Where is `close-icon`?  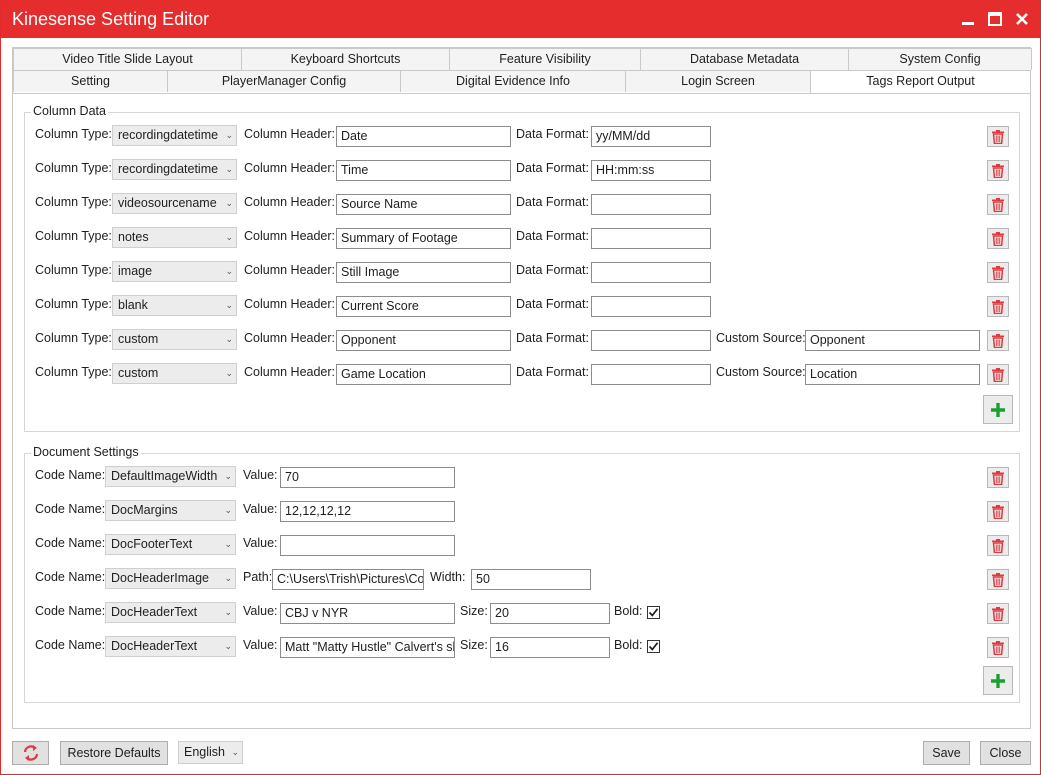 close-icon is located at coordinates (1022, 19).